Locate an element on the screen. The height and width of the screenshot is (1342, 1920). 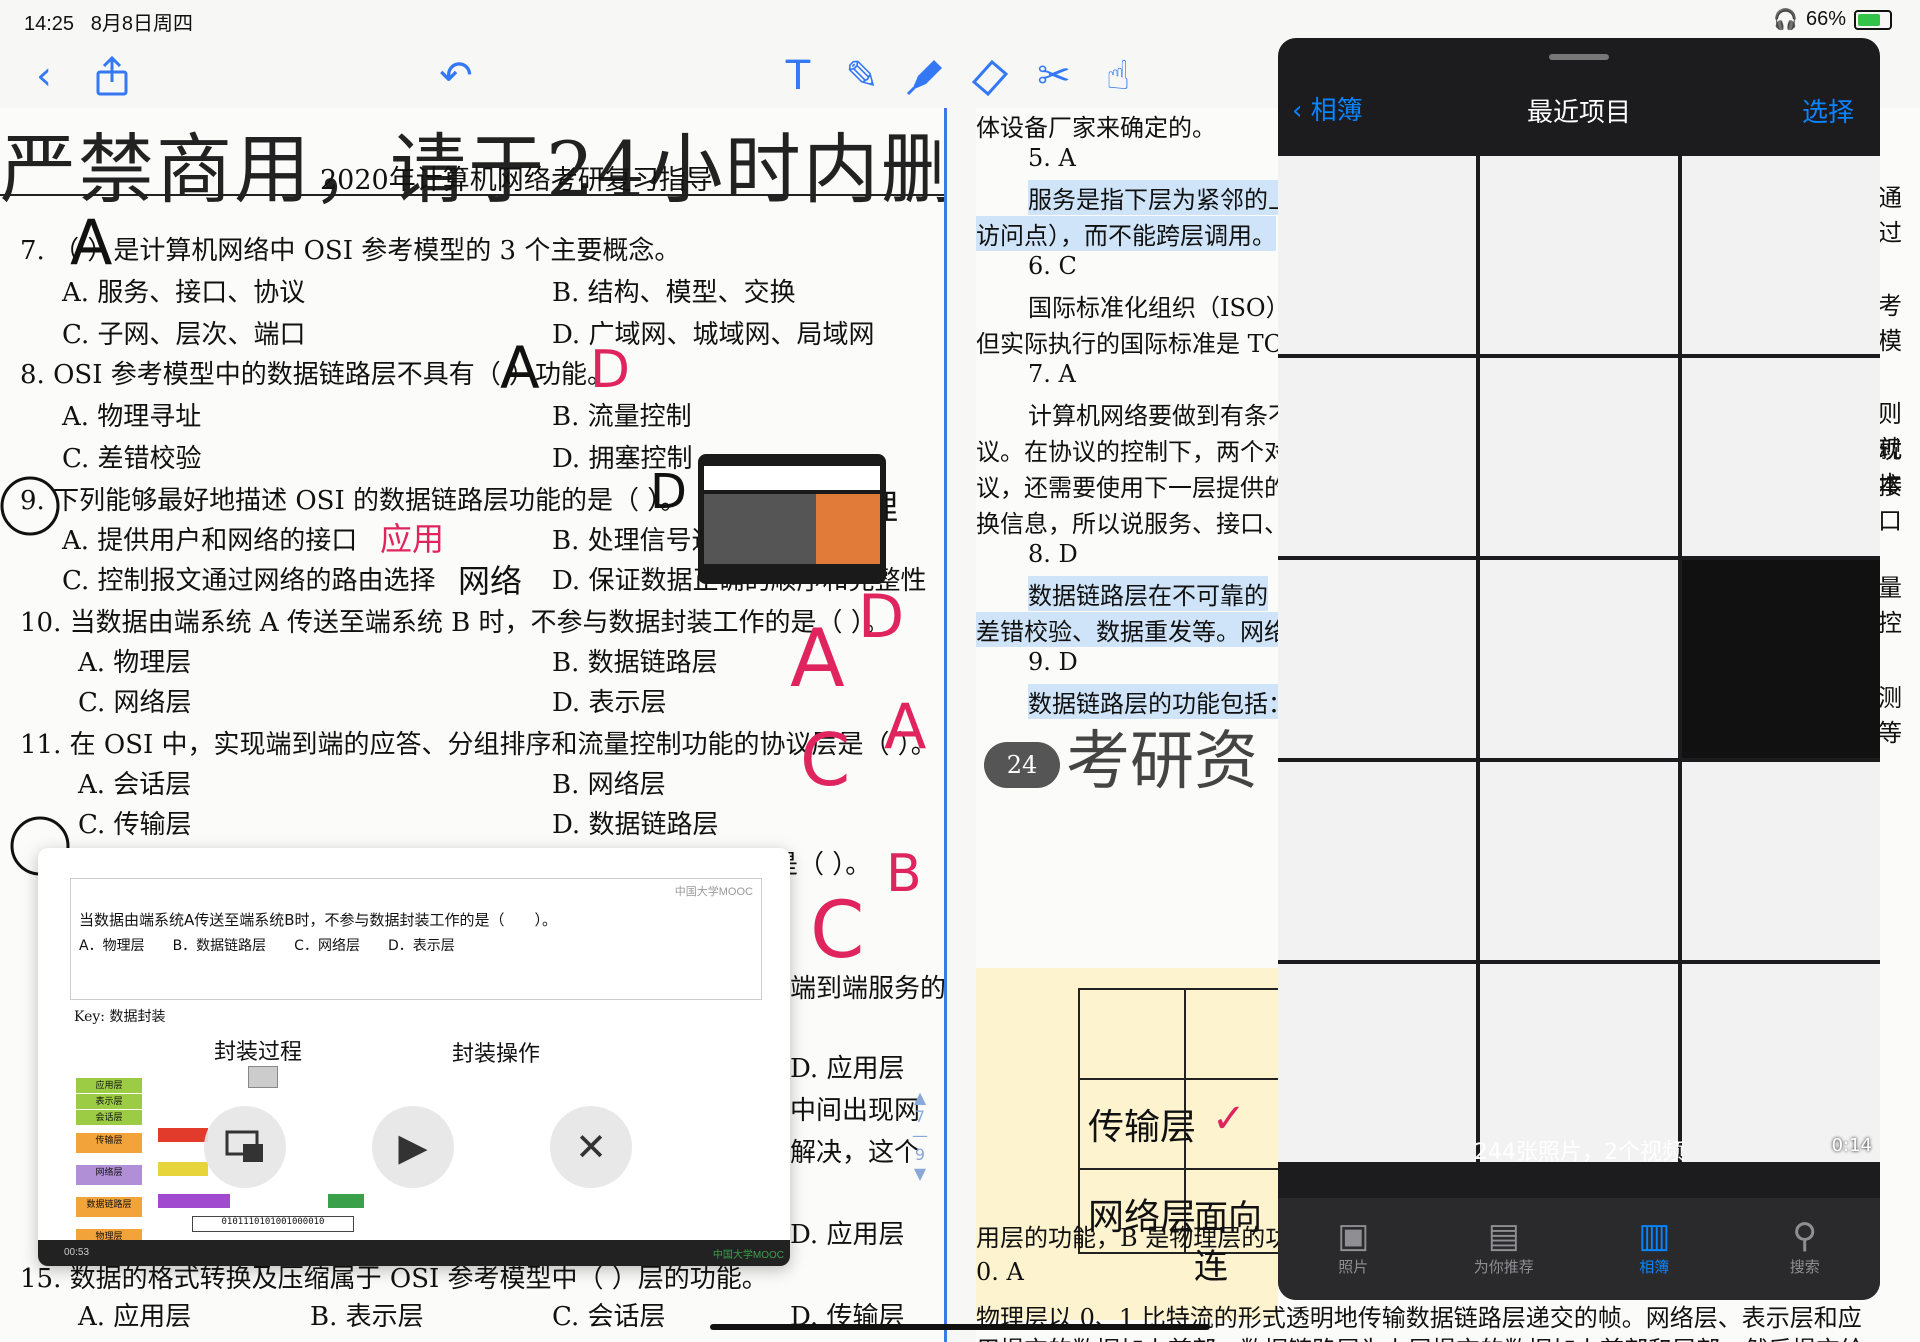
tab-photos: ▣ 照片 is located at coordinates (1353, 1249).